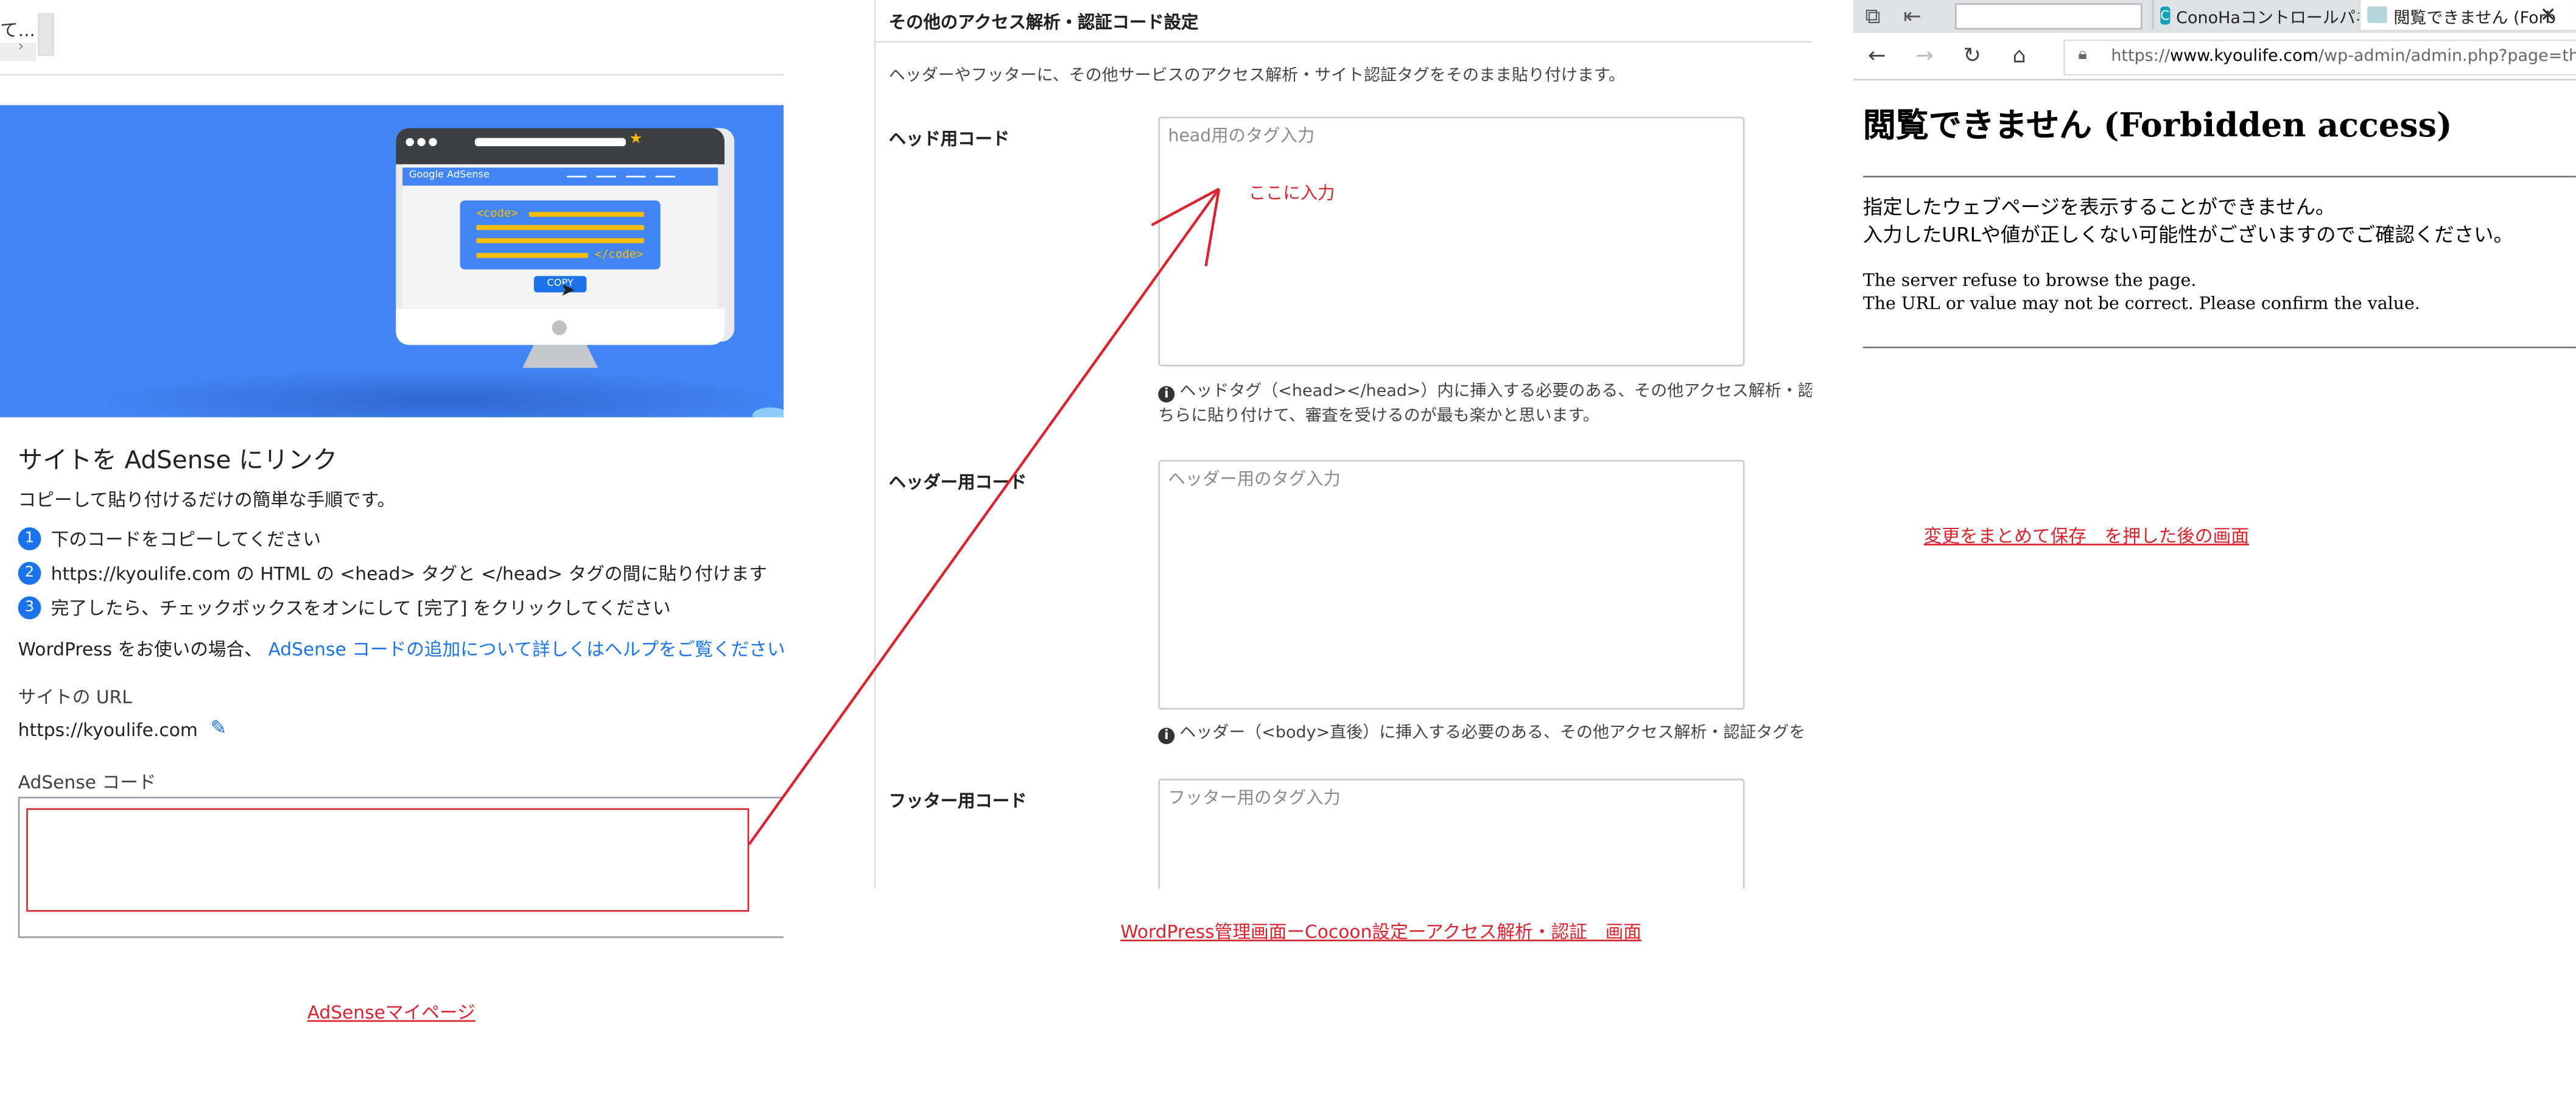 The width and height of the screenshot is (2576, 1119). What do you see at coordinates (1213, 228) in the screenshot?
I see `arrow-head-right` at bounding box center [1213, 228].